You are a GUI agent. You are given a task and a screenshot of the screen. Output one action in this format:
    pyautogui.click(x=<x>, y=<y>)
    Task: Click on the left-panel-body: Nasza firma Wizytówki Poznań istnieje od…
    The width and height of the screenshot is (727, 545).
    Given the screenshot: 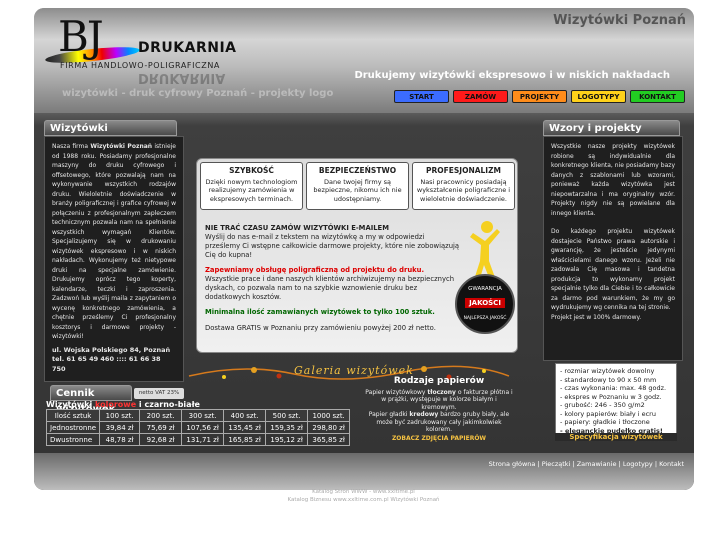 What is the action you would take?
    pyautogui.click(x=114, y=259)
    